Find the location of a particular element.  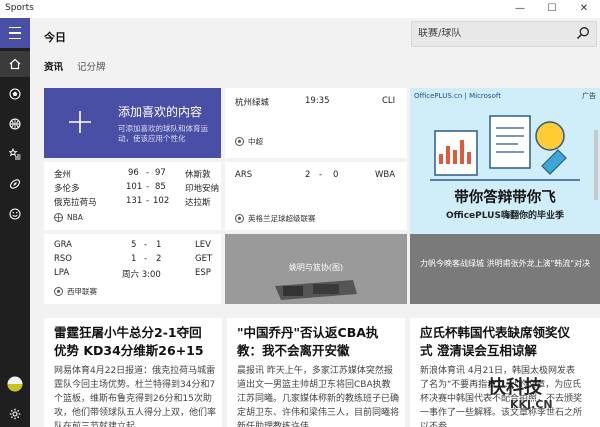

away-team: 达拉斯 is located at coordinates (198, 203).